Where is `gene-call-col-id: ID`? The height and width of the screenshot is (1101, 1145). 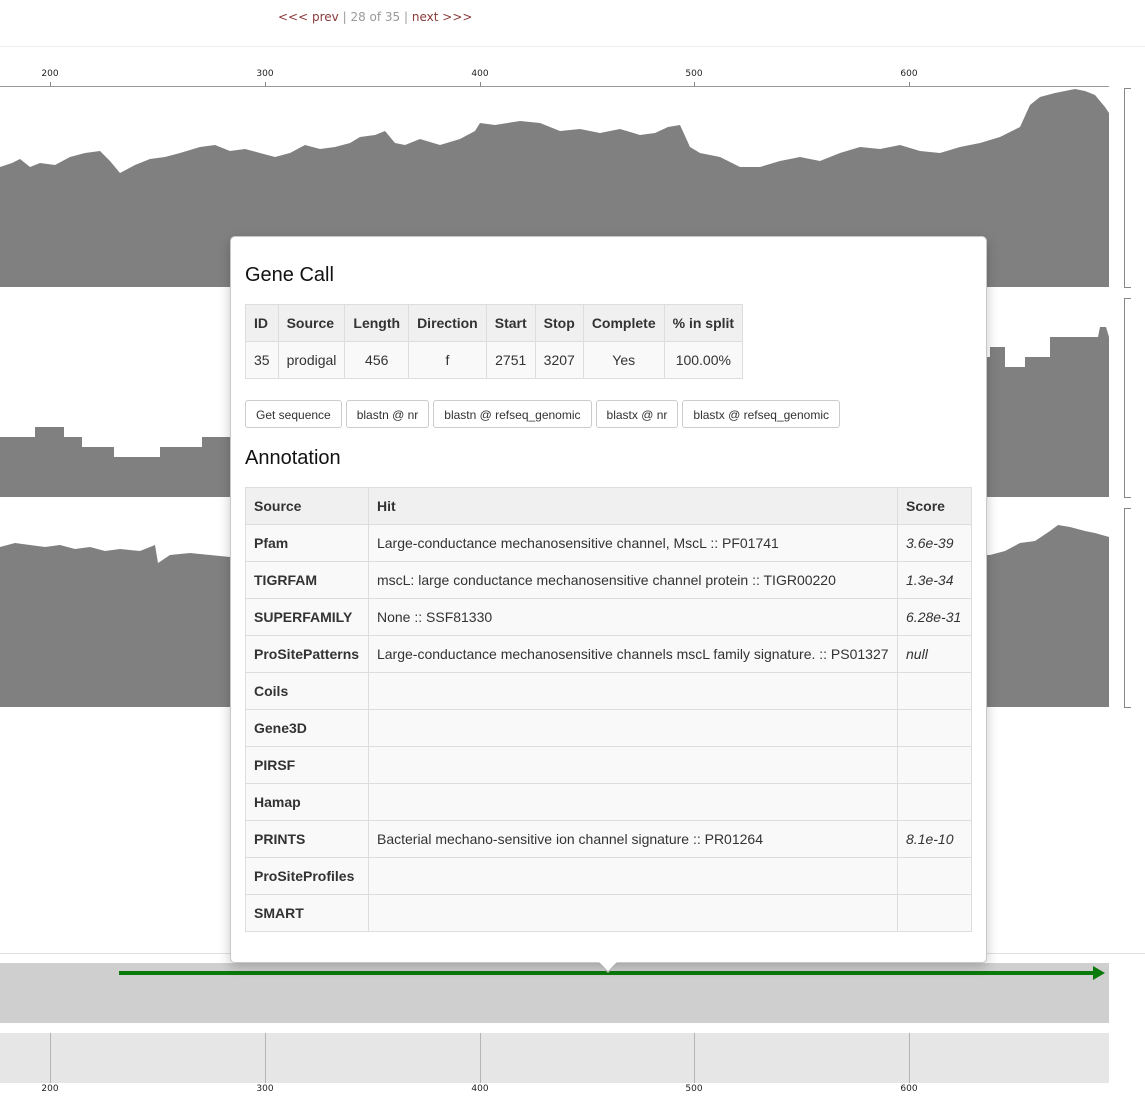
gene-call-col-id: ID is located at coordinates (262, 323).